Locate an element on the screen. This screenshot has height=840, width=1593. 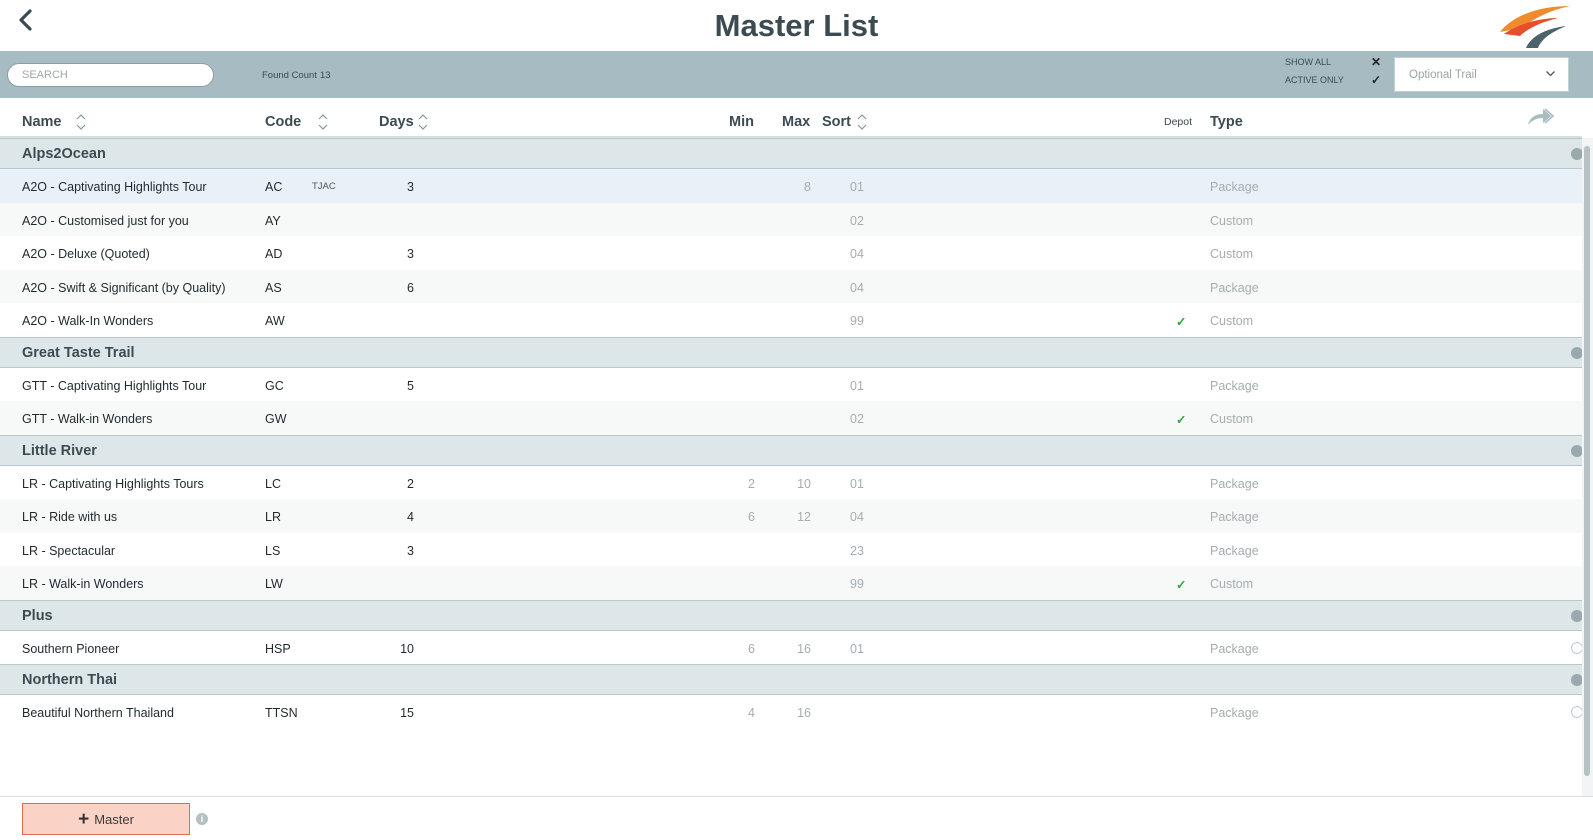
forward-all-button is located at coordinates (1540, 118).